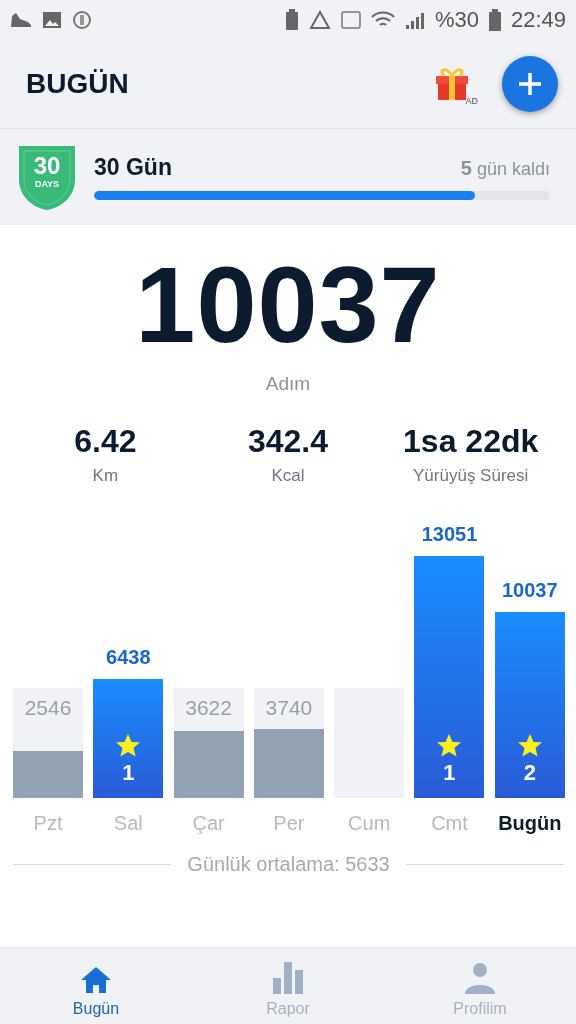  Describe the element at coordinates (128, 823) in the screenshot. I see `day-label: Sal` at that location.